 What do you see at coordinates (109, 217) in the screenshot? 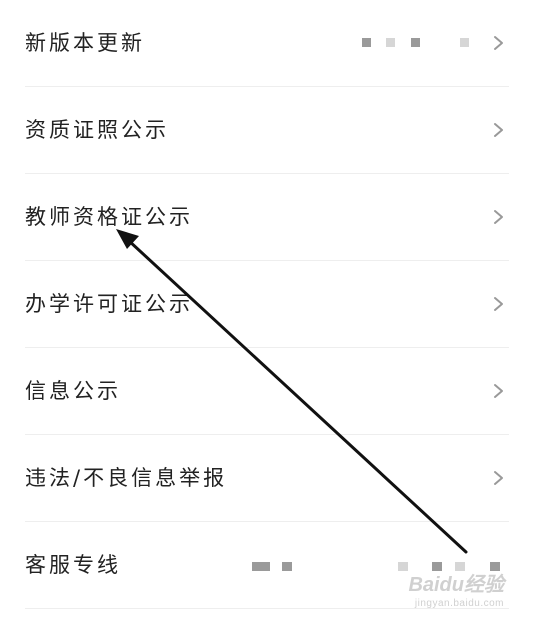
I see `settings-item-label: 教师资格证公示` at bounding box center [109, 217].